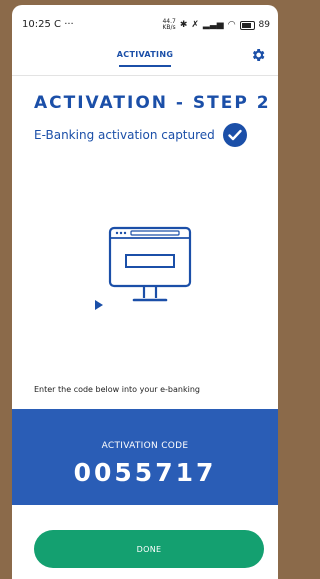 This screenshot has width=320, height=579. Describe the element at coordinates (152, 103) in the screenshot. I see `page-title: ACTIVATION - STEP 2` at that location.